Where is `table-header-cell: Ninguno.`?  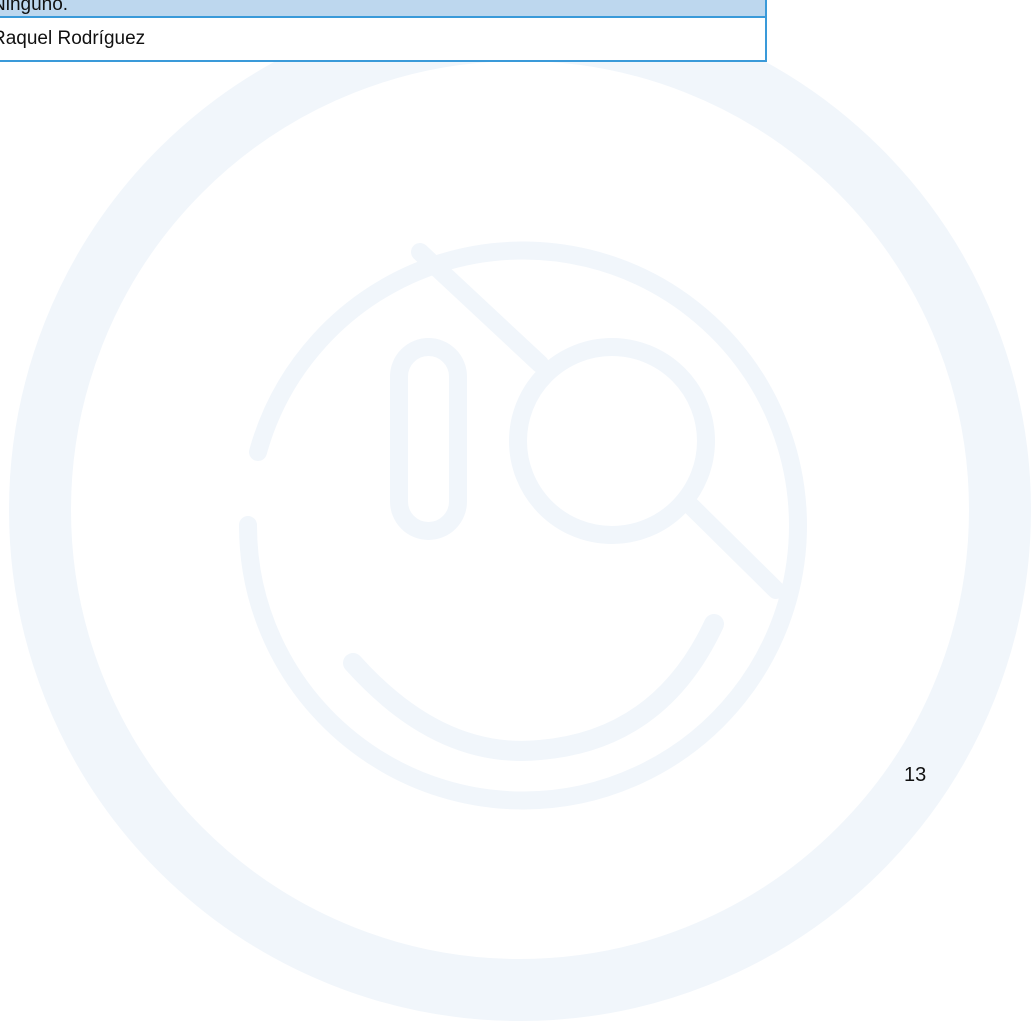 table-header-cell: Ninguno. is located at coordinates (383, 9).